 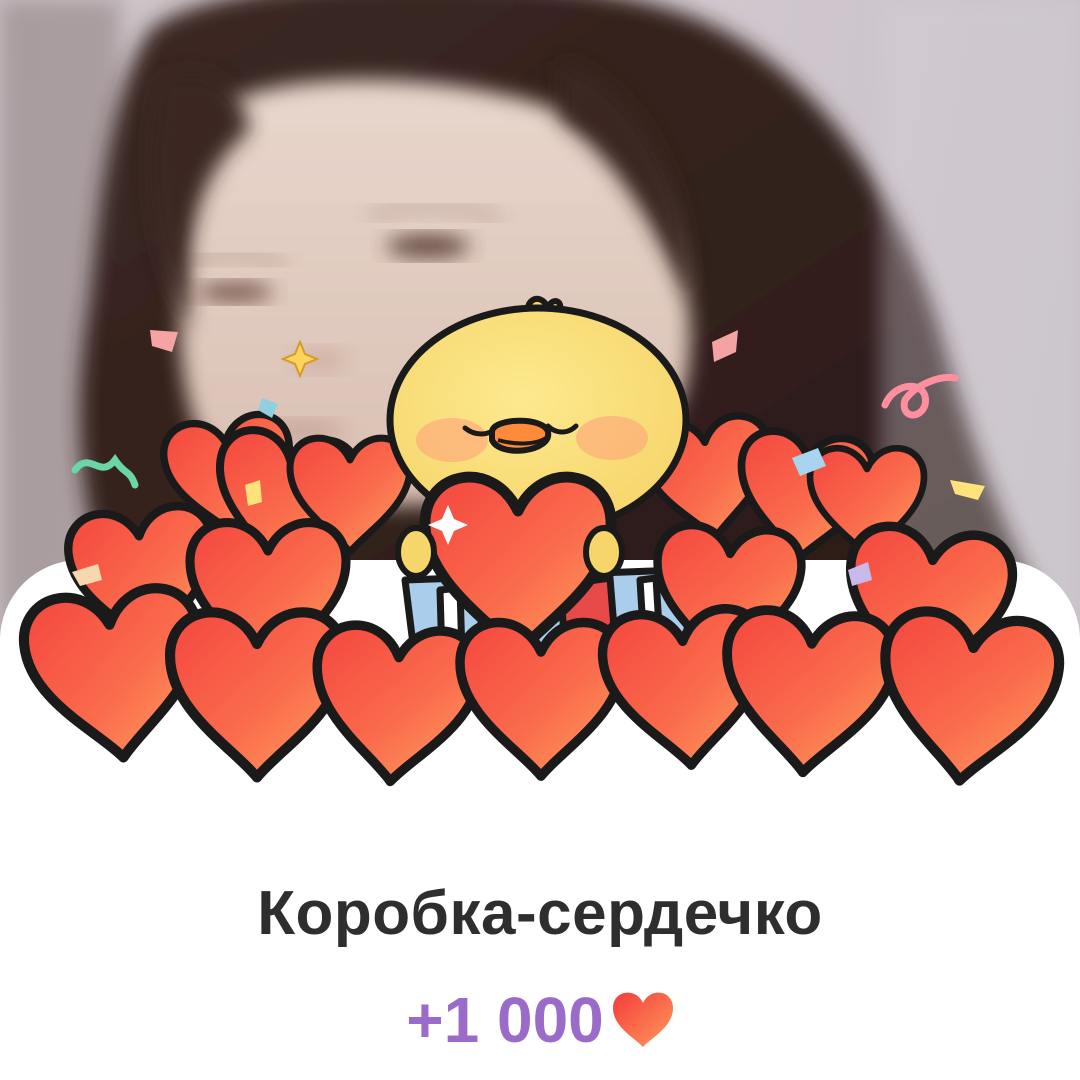 I want to click on gift-title: Коробка-сердечко, so click(x=540, y=913).